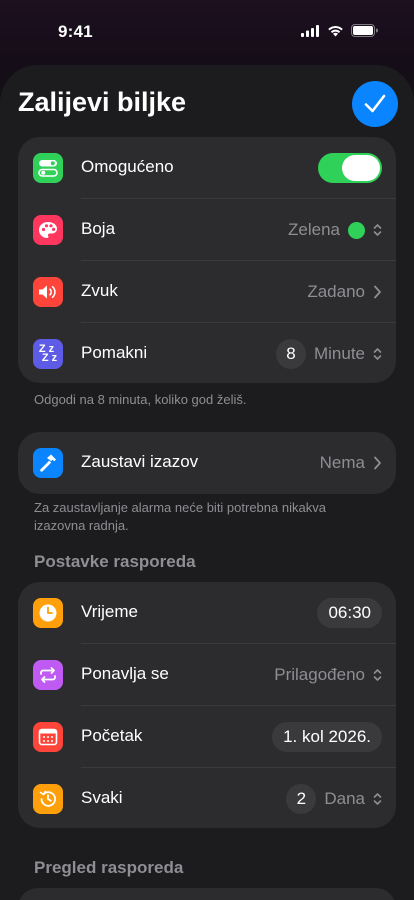  Describe the element at coordinates (125, 673) in the screenshot. I see `repeat-label: Ponavlja se` at that location.